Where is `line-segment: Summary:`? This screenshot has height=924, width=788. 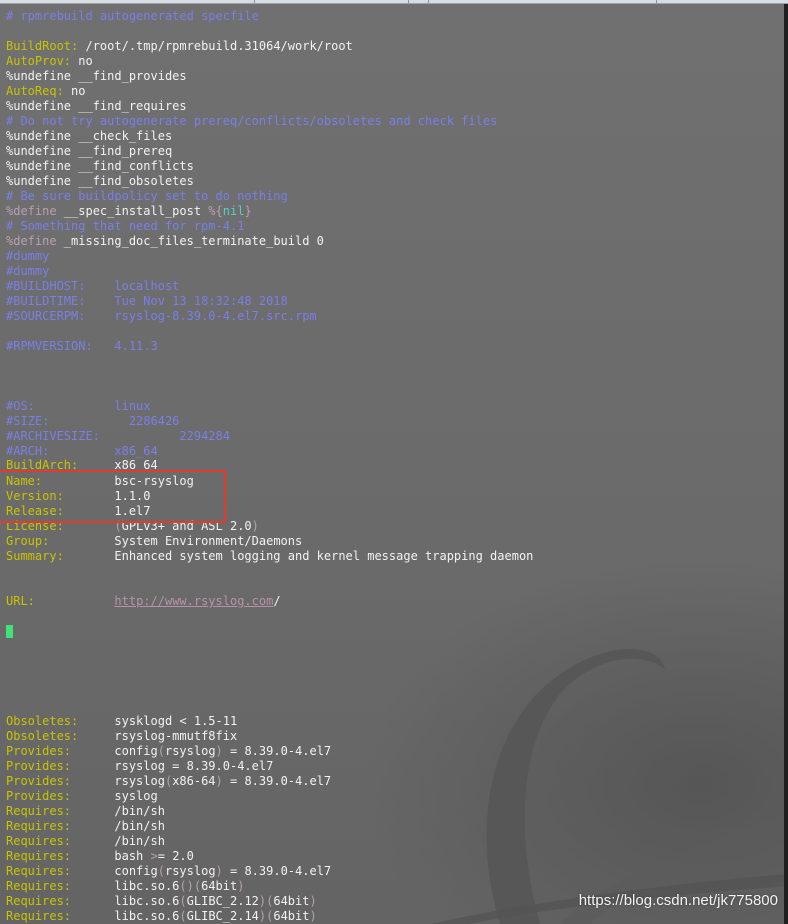
line-segment: Summary: is located at coordinates (35, 556).